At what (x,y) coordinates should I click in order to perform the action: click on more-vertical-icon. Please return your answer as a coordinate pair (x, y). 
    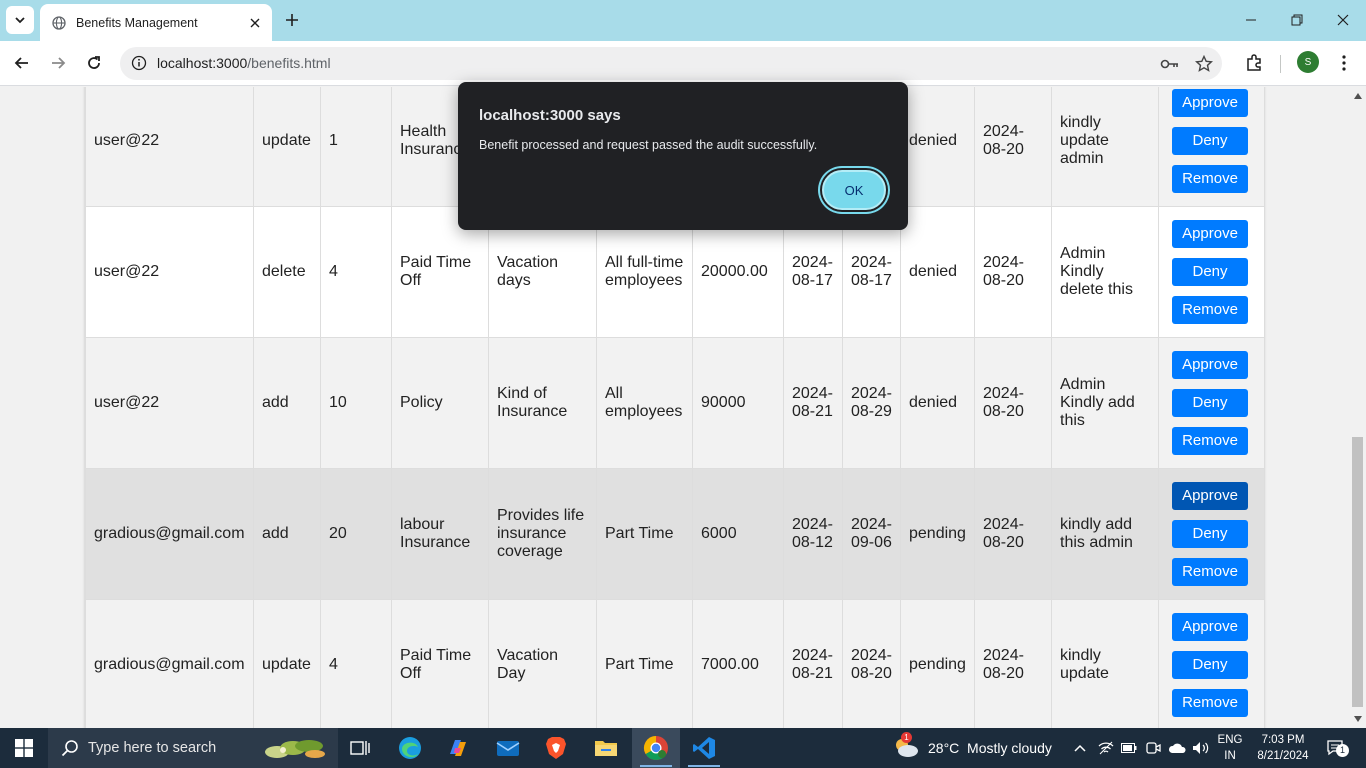
    Looking at the image, I should click on (1344, 63).